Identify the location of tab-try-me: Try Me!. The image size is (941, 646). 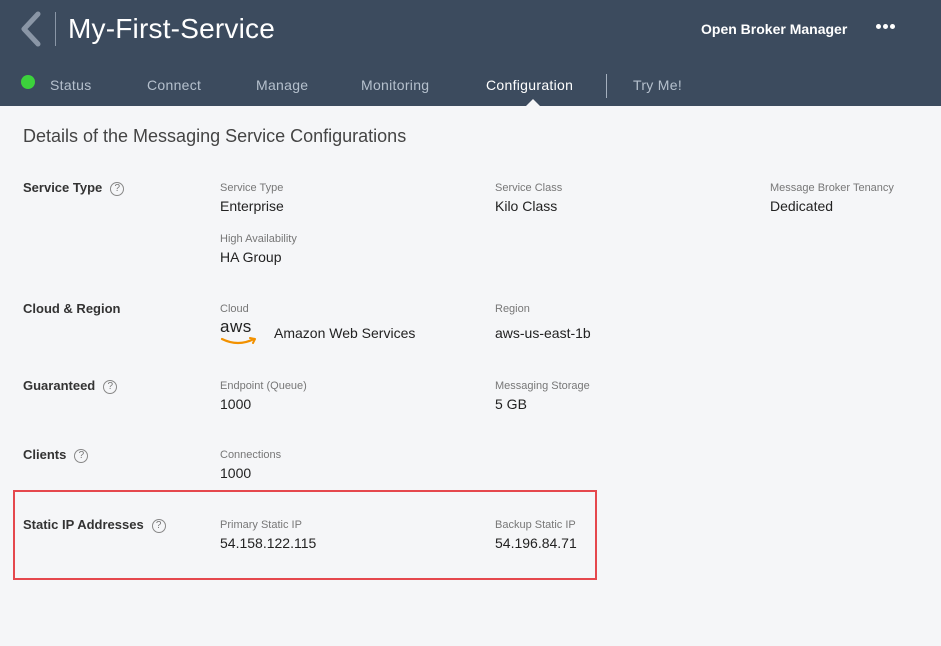
(657, 85).